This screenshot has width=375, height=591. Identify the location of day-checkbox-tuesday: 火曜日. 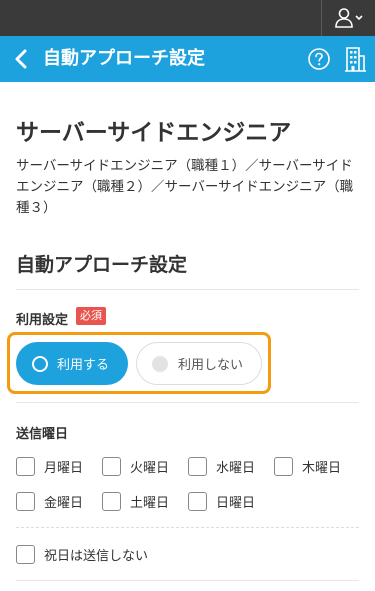
(135, 466).